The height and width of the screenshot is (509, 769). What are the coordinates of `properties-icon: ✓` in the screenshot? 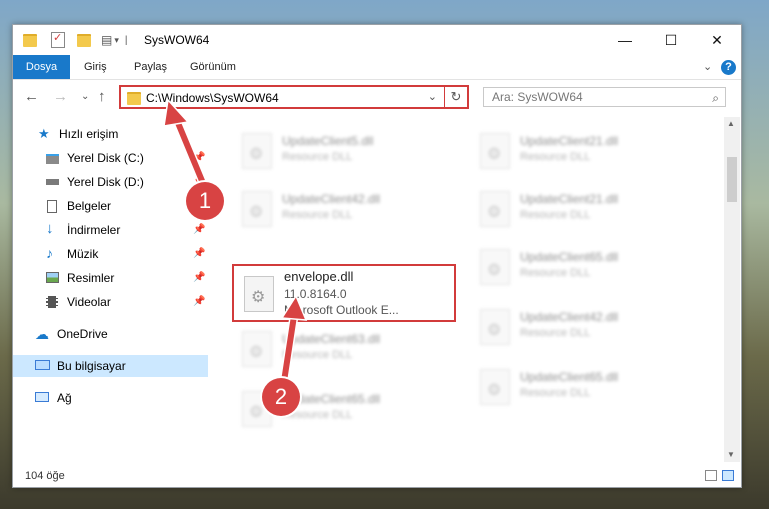 It's located at (58, 40).